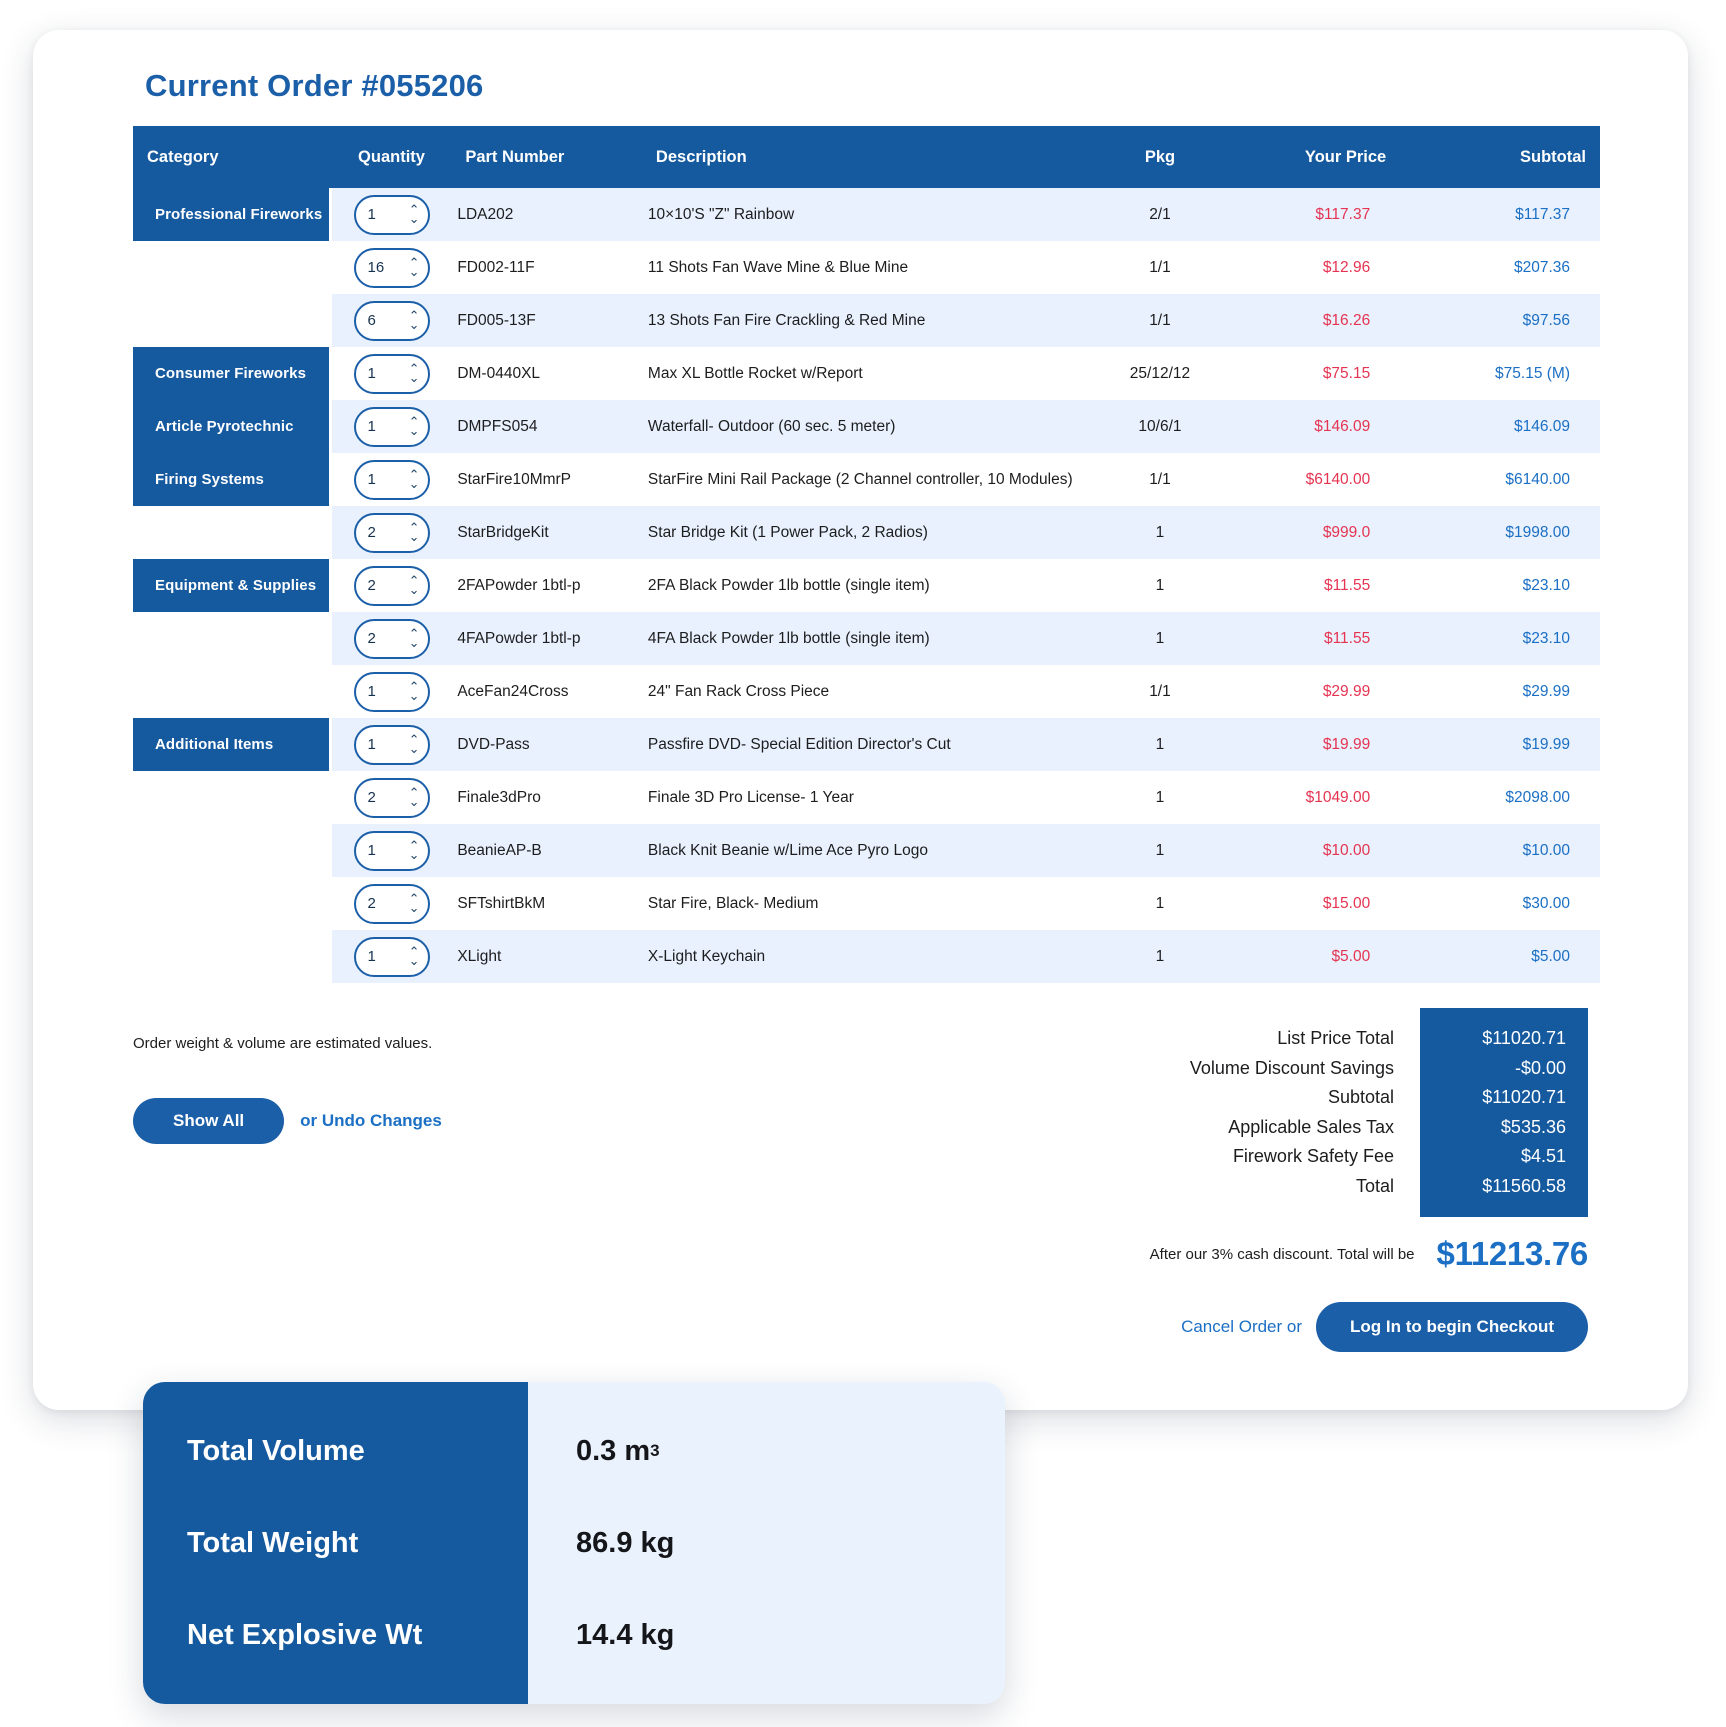 The width and height of the screenshot is (1726, 1727). What do you see at coordinates (546, 426) in the screenshot?
I see `cell-part-number: DMPFS054` at bounding box center [546, 426].